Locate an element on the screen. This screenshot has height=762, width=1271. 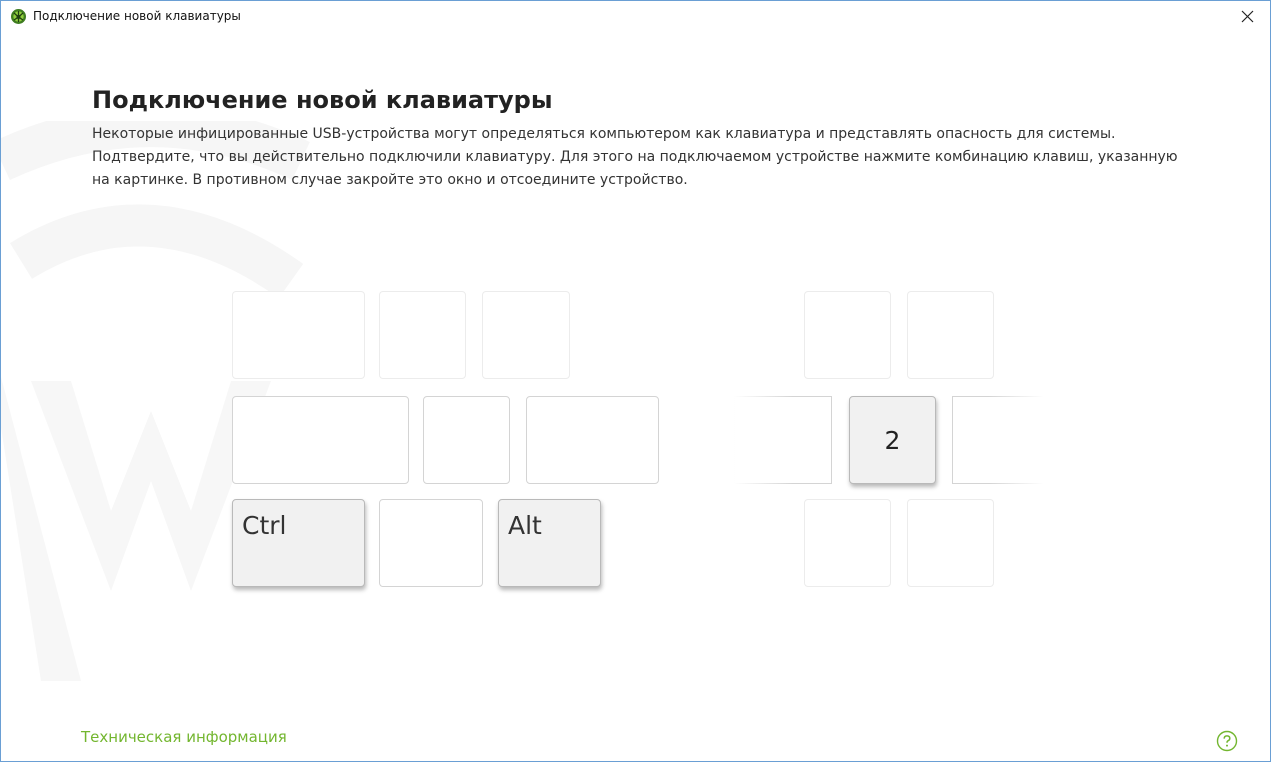
digit-2-key-label: 2 is located at coordinates (892, 440).